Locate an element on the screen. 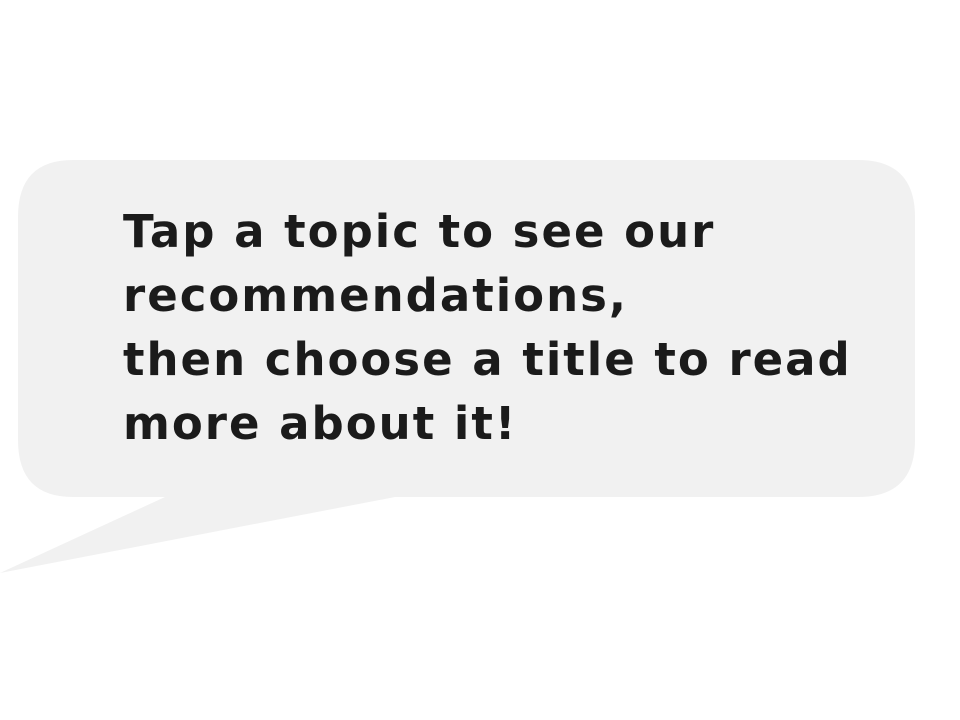  message-line-3: then choose a title to read is located at coordinates (487, 359).